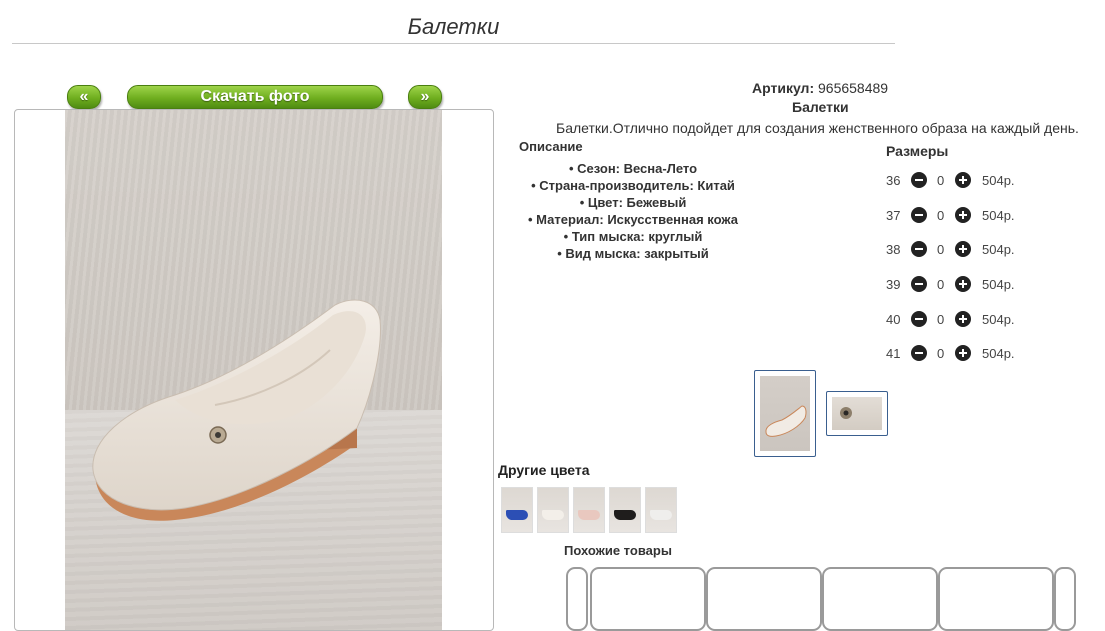 The height and width of the screenshot is (631, 1105). Describe the element at coordinates (633, 236) in the screenshot. I see `spec-item: Тип мыска: круглый` at that location.